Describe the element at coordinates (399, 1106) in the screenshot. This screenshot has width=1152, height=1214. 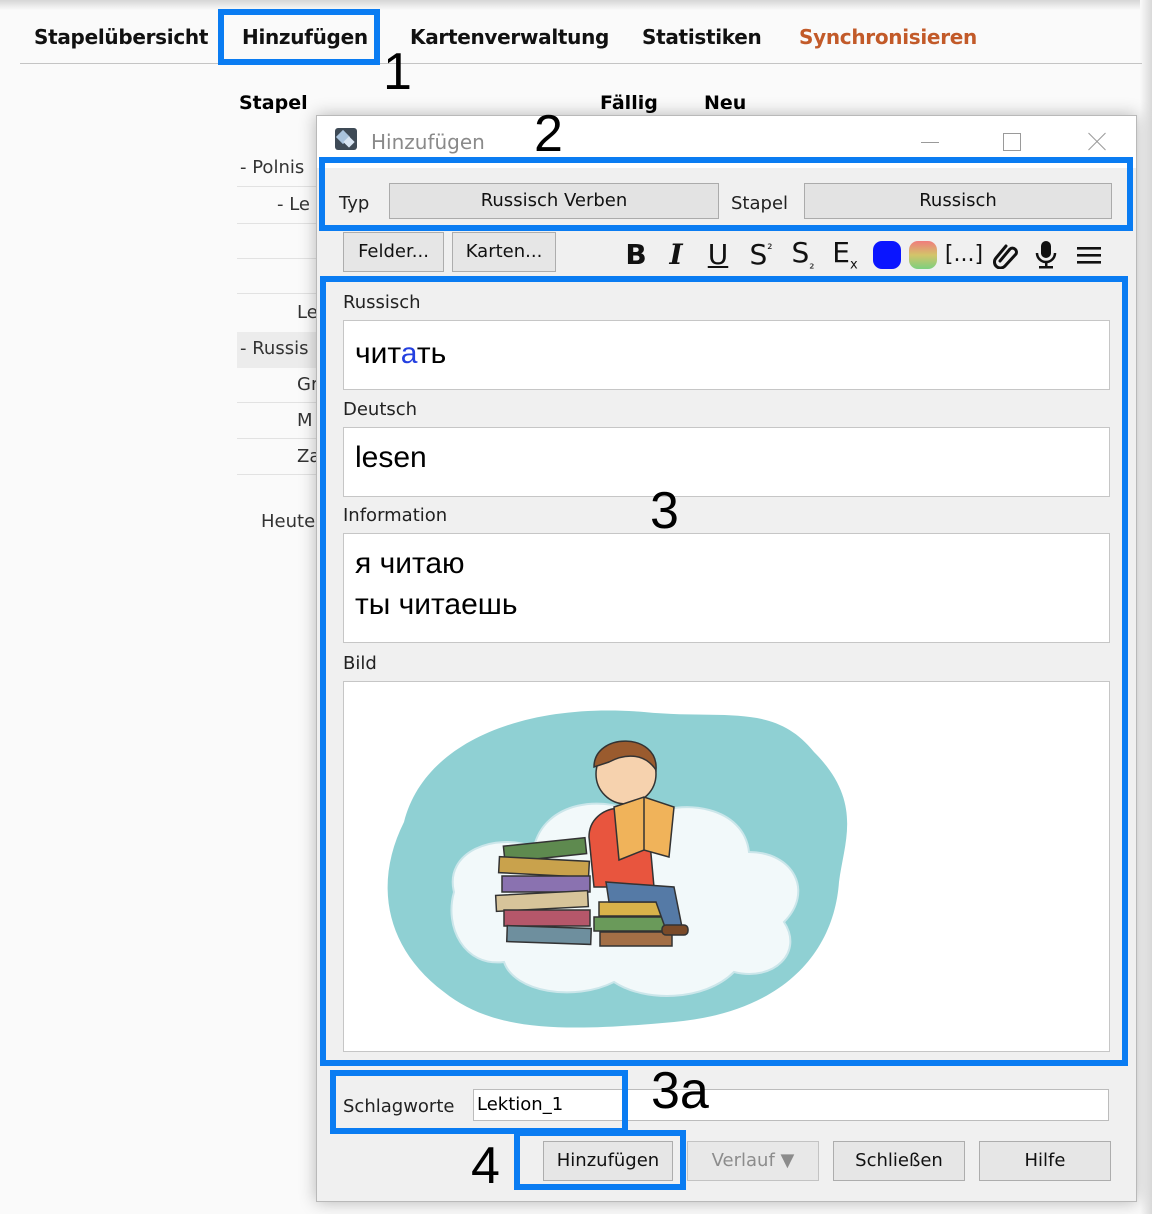
I see `tags-label: Schlagworte` at that location.